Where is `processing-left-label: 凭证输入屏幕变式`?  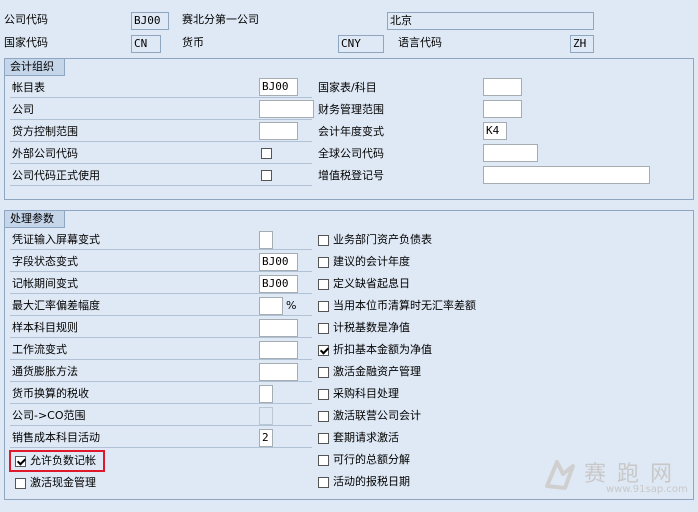 processing-left-label: 凭证输入屏幕变式 is located at coordinates (56, 239).